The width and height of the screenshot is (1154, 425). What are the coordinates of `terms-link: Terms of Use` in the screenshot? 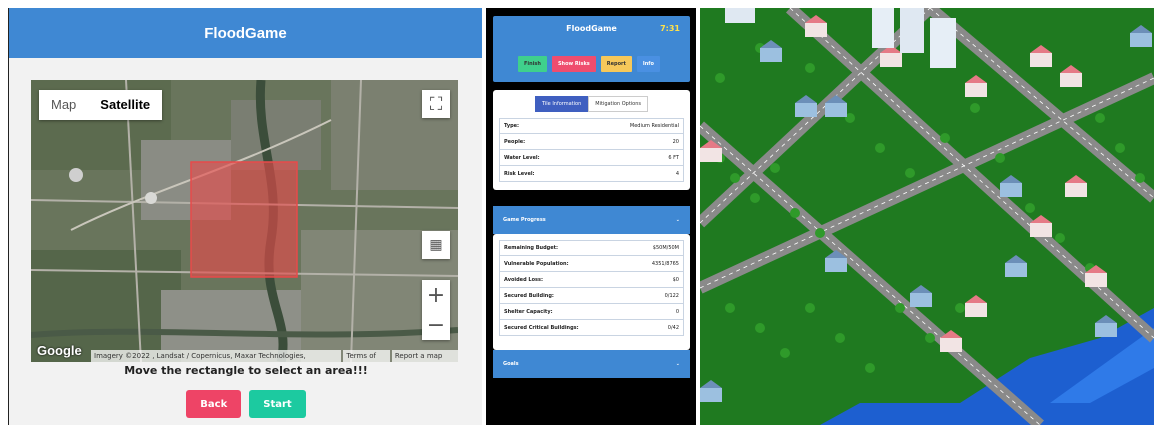 It's located at (366, 356).